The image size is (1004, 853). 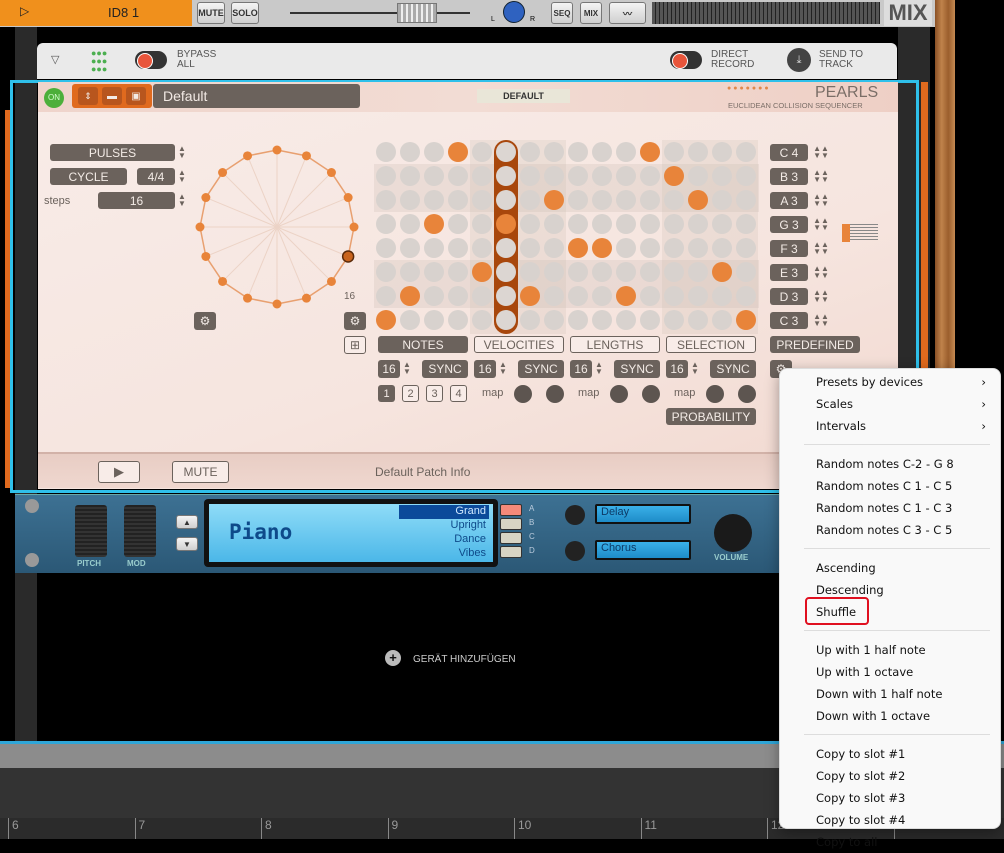 What do you see at coordinates (643, 514) in the screenshot?
I see `fx1-display: Delay` at bounding box center [643, 514].